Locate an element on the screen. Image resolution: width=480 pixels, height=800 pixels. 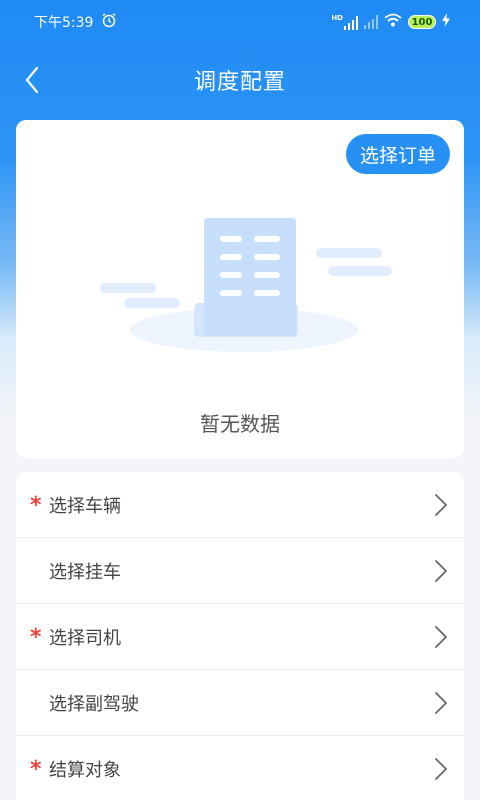
status-time: 下午5:39 is located at coordinates (64, 23).